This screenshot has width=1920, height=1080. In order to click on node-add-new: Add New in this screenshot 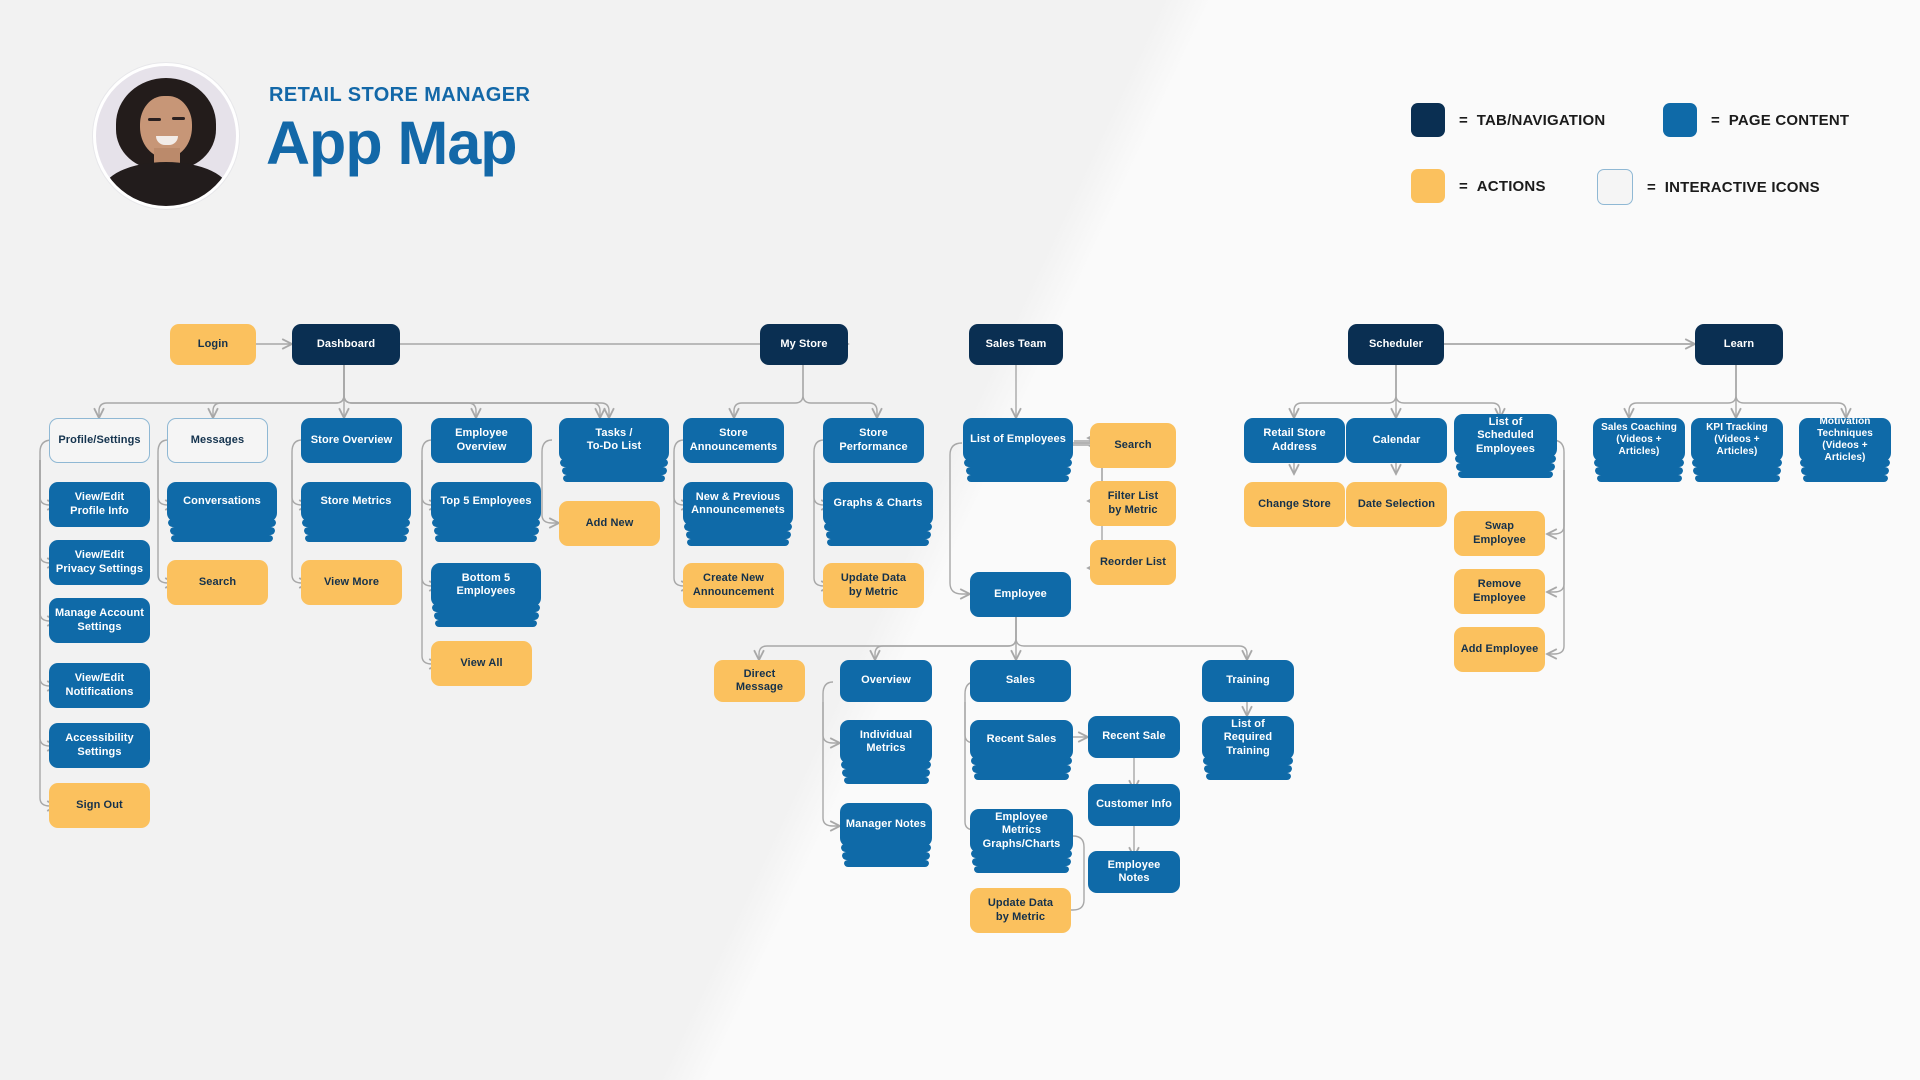, I will do `click(609, 523)`.